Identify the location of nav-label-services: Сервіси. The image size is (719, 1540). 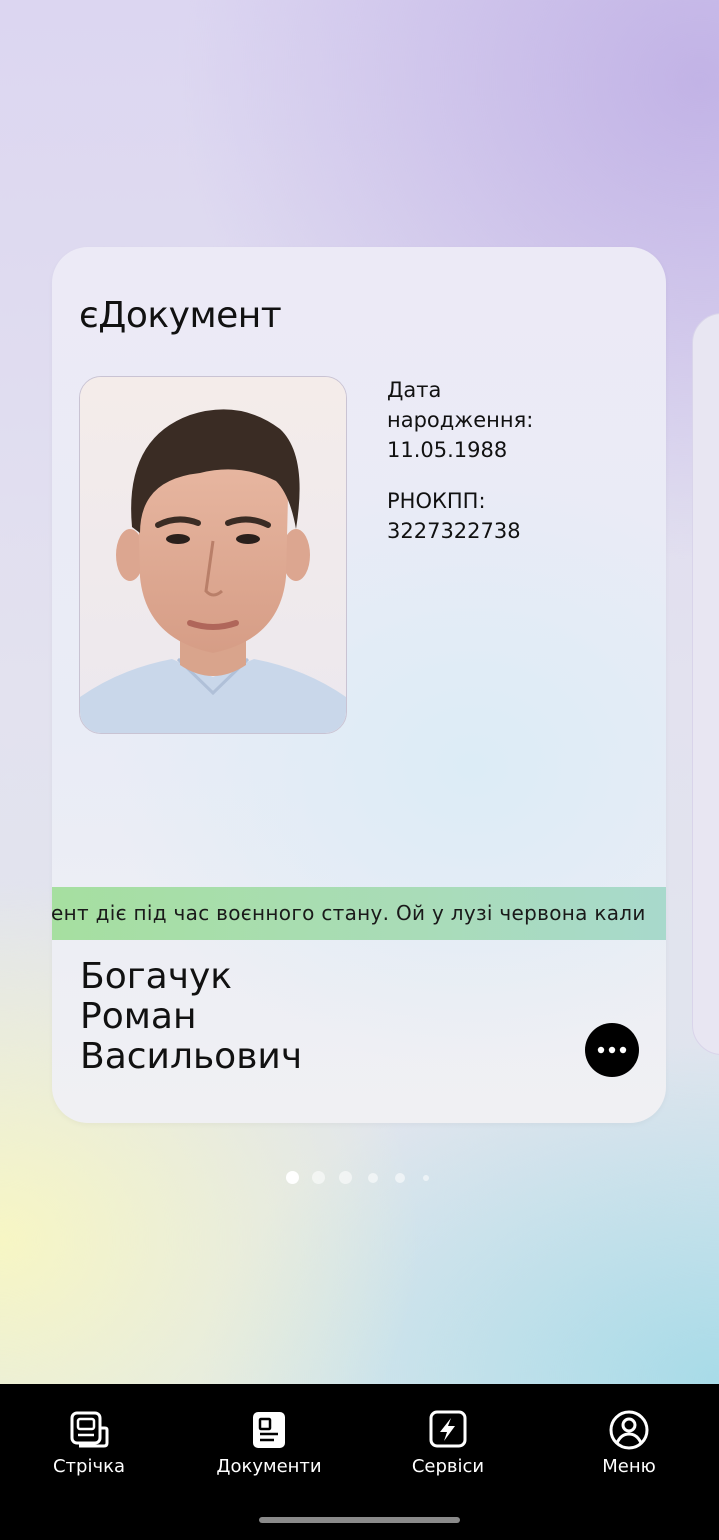
(448, 1466).